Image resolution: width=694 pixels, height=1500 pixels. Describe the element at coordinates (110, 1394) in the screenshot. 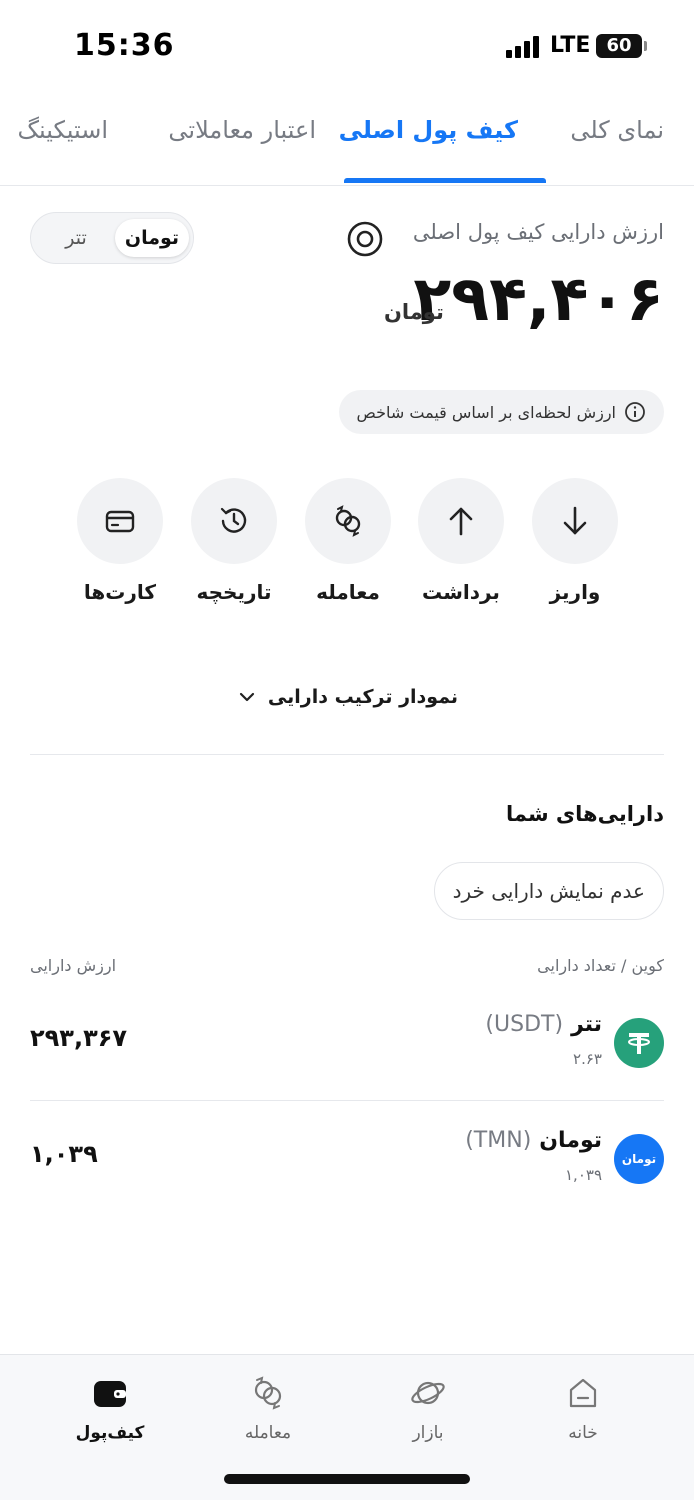

I see `wallet-icon` at that location.